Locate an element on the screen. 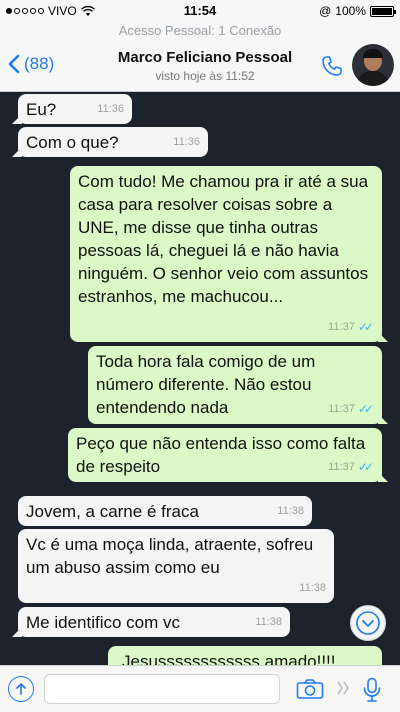 This screenshot has height=712, width=400. unread-count: (88) is located at coordinates (39, 63).